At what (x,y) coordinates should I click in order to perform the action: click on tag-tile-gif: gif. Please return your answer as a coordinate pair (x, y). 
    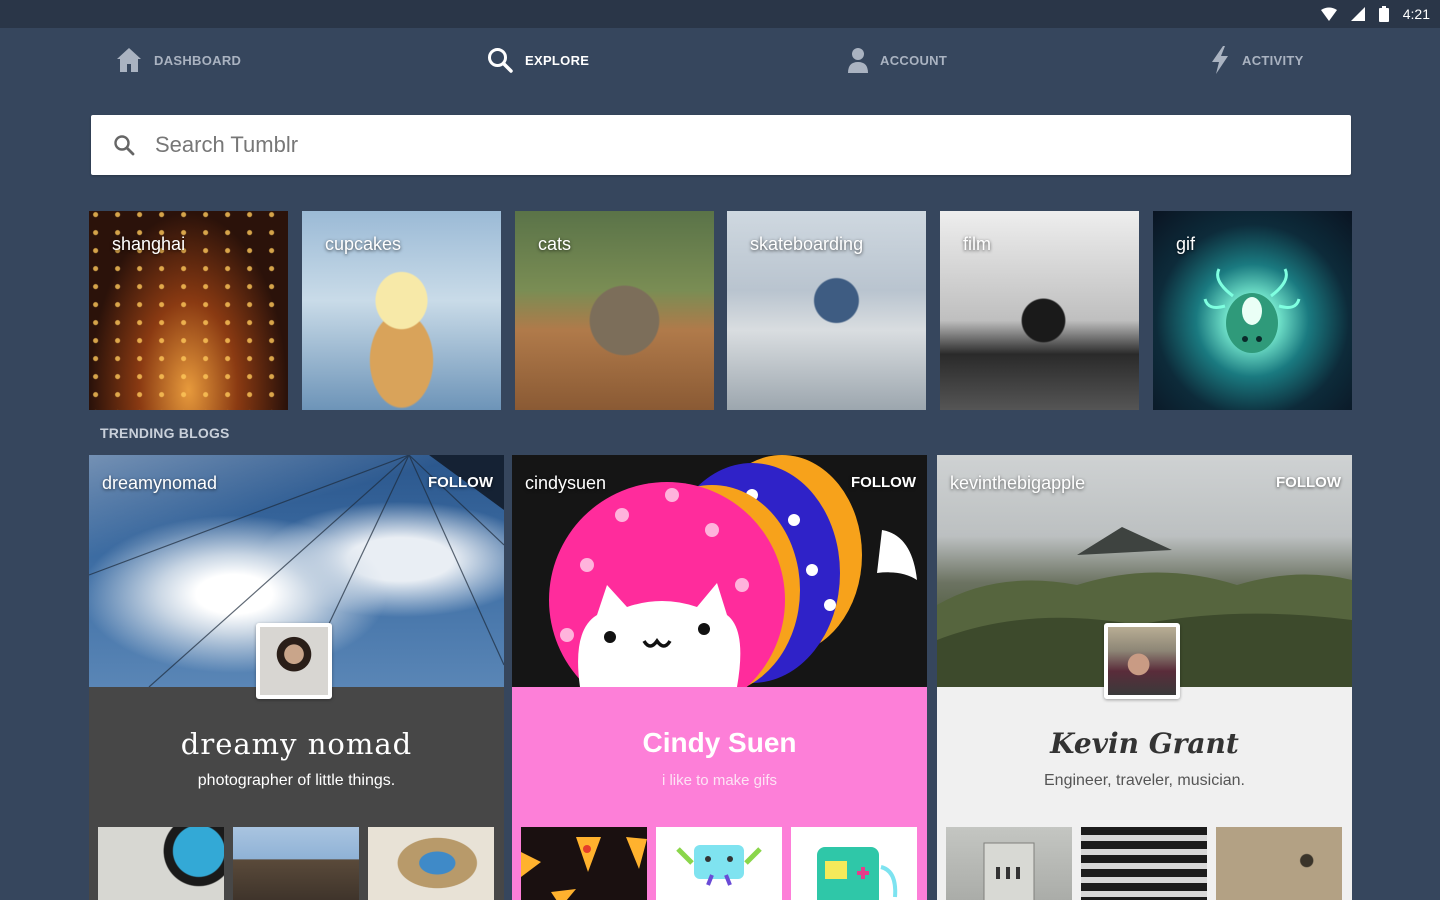
    Looking at the image, I should click on (1252, 310).